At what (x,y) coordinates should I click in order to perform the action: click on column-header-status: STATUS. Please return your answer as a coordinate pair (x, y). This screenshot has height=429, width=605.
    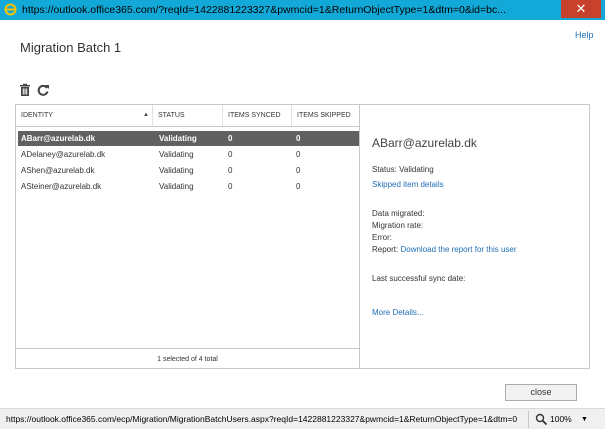
    Looking at the image, I should click on (188, 115).